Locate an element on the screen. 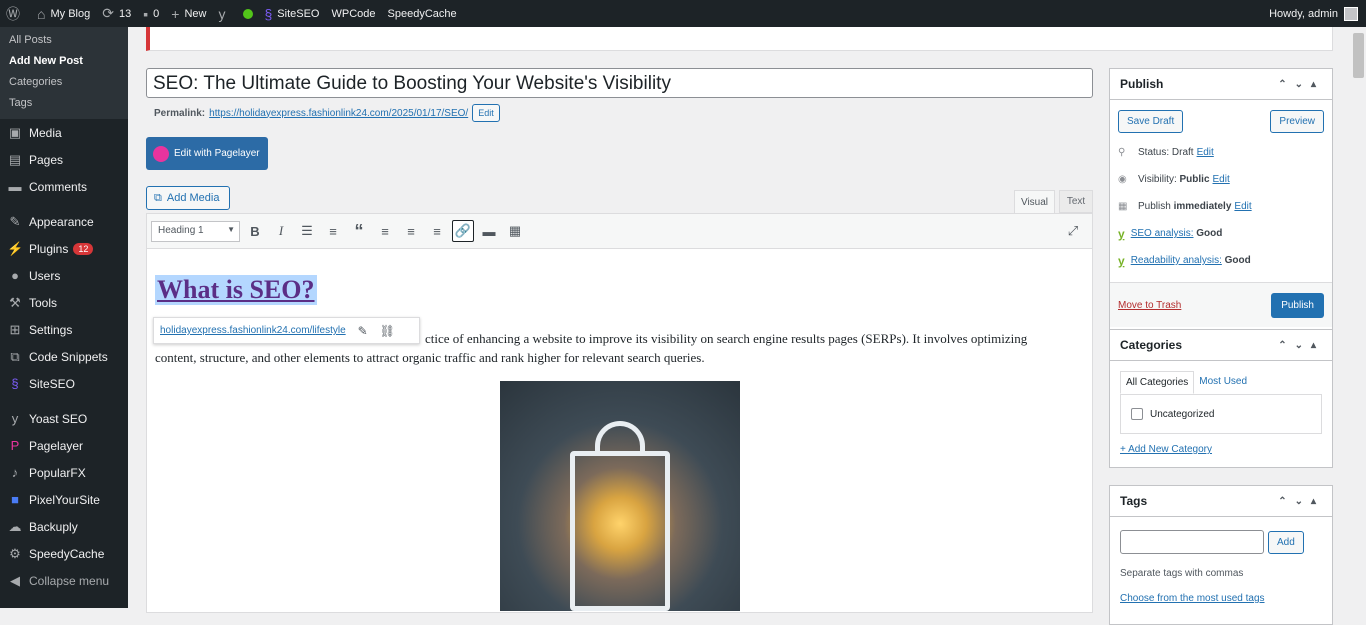 The image size is (1366, 625). align-left-icon: ≡ is located at coordinates (385, 231).